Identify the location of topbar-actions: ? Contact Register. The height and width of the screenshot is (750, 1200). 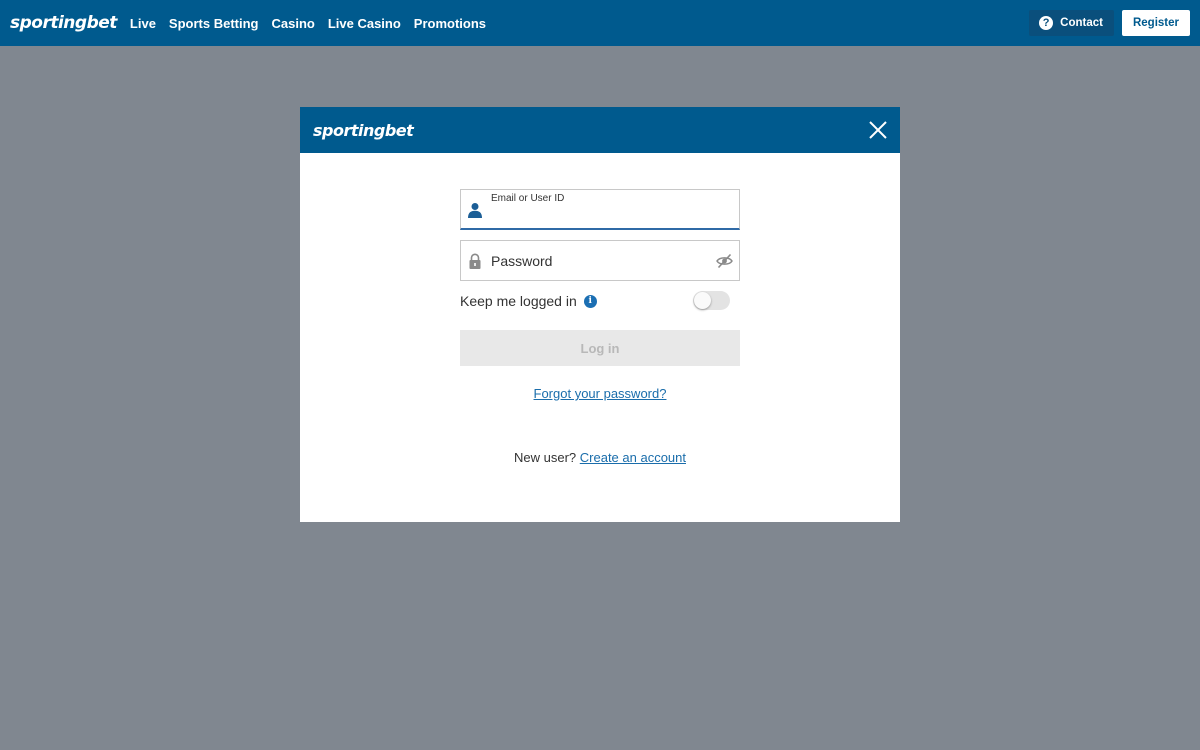
(1109, 23).